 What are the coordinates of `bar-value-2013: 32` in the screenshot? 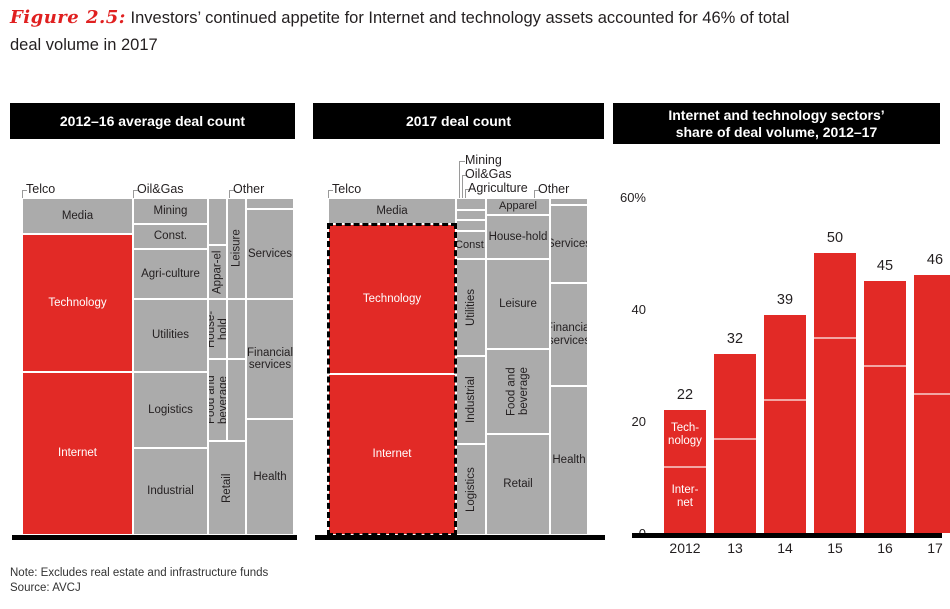 It's located at (735, 339).